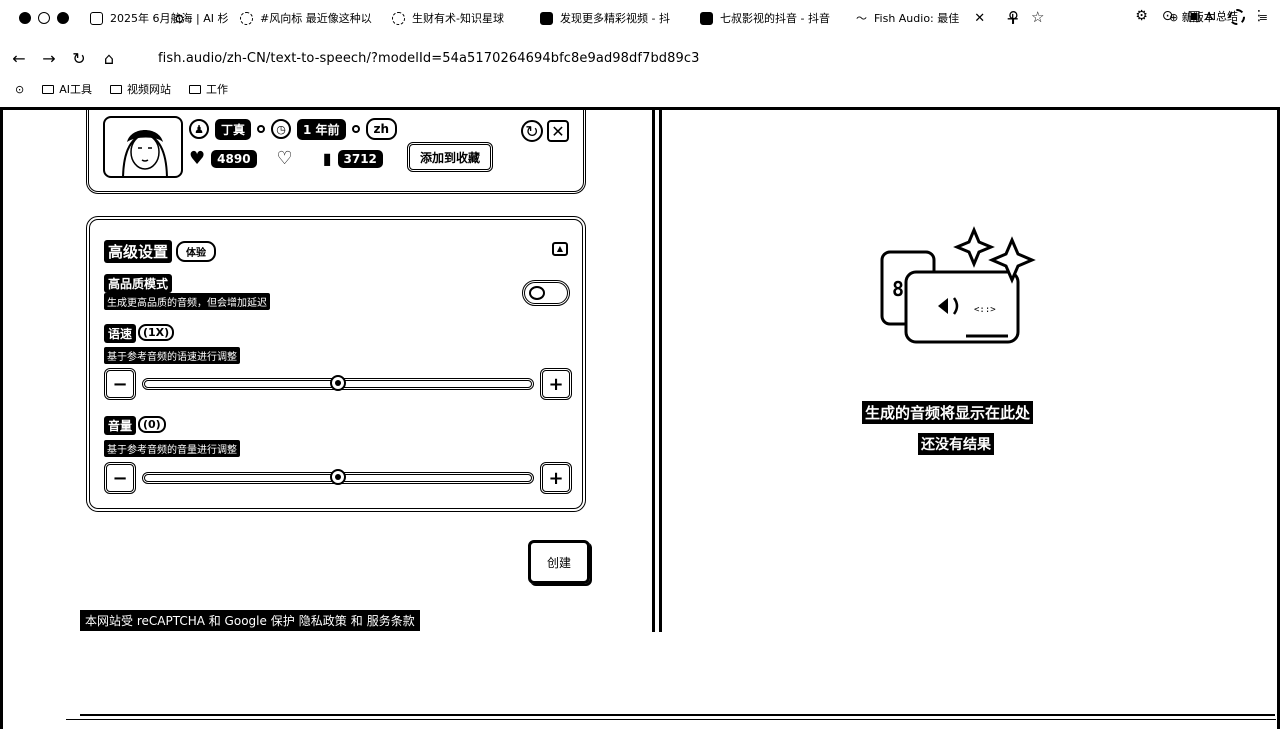 This screenshot has height=729, width=1280. I want to click on speed-increase-button: +, so click(556, 384).